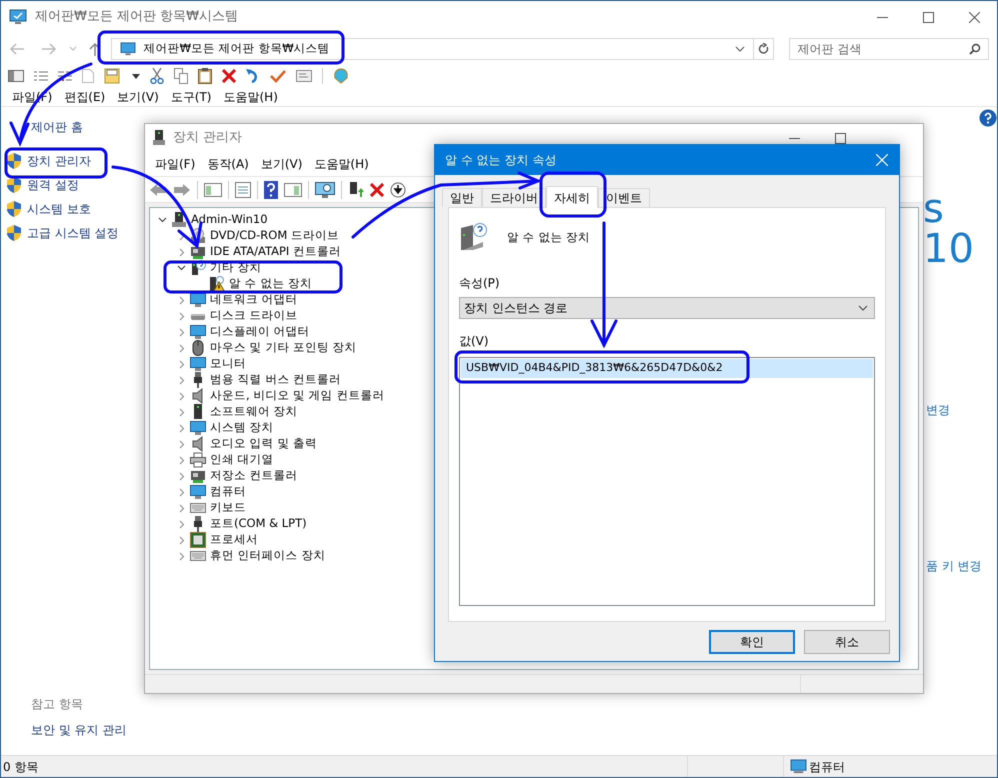 The height and width of the screenshot is (778, 998). I want to click on home-link: 제어판 홈, so click(86, 127).